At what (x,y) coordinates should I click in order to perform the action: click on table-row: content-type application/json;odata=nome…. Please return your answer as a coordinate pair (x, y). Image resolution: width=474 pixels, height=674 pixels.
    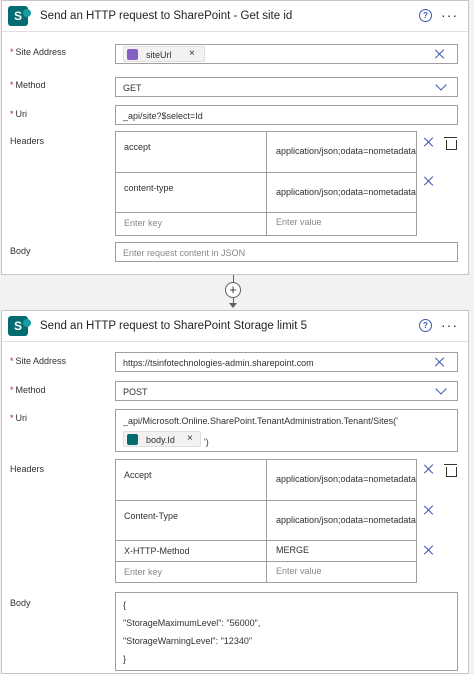
    Looking at the image, I should click on (266, 192).